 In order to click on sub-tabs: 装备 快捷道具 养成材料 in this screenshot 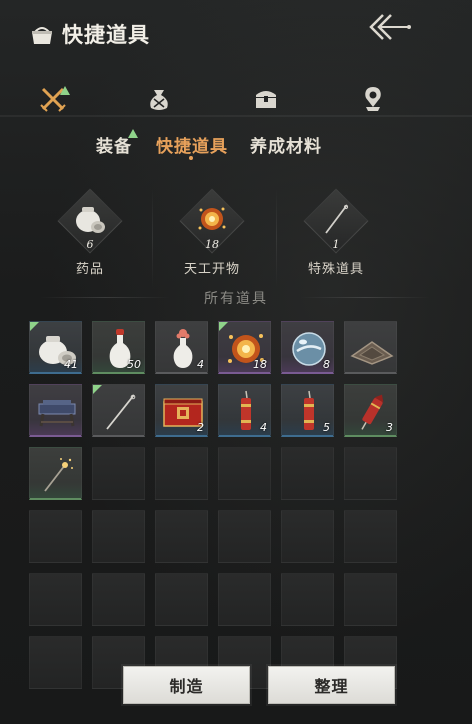, I will do `click(236, 144)`.